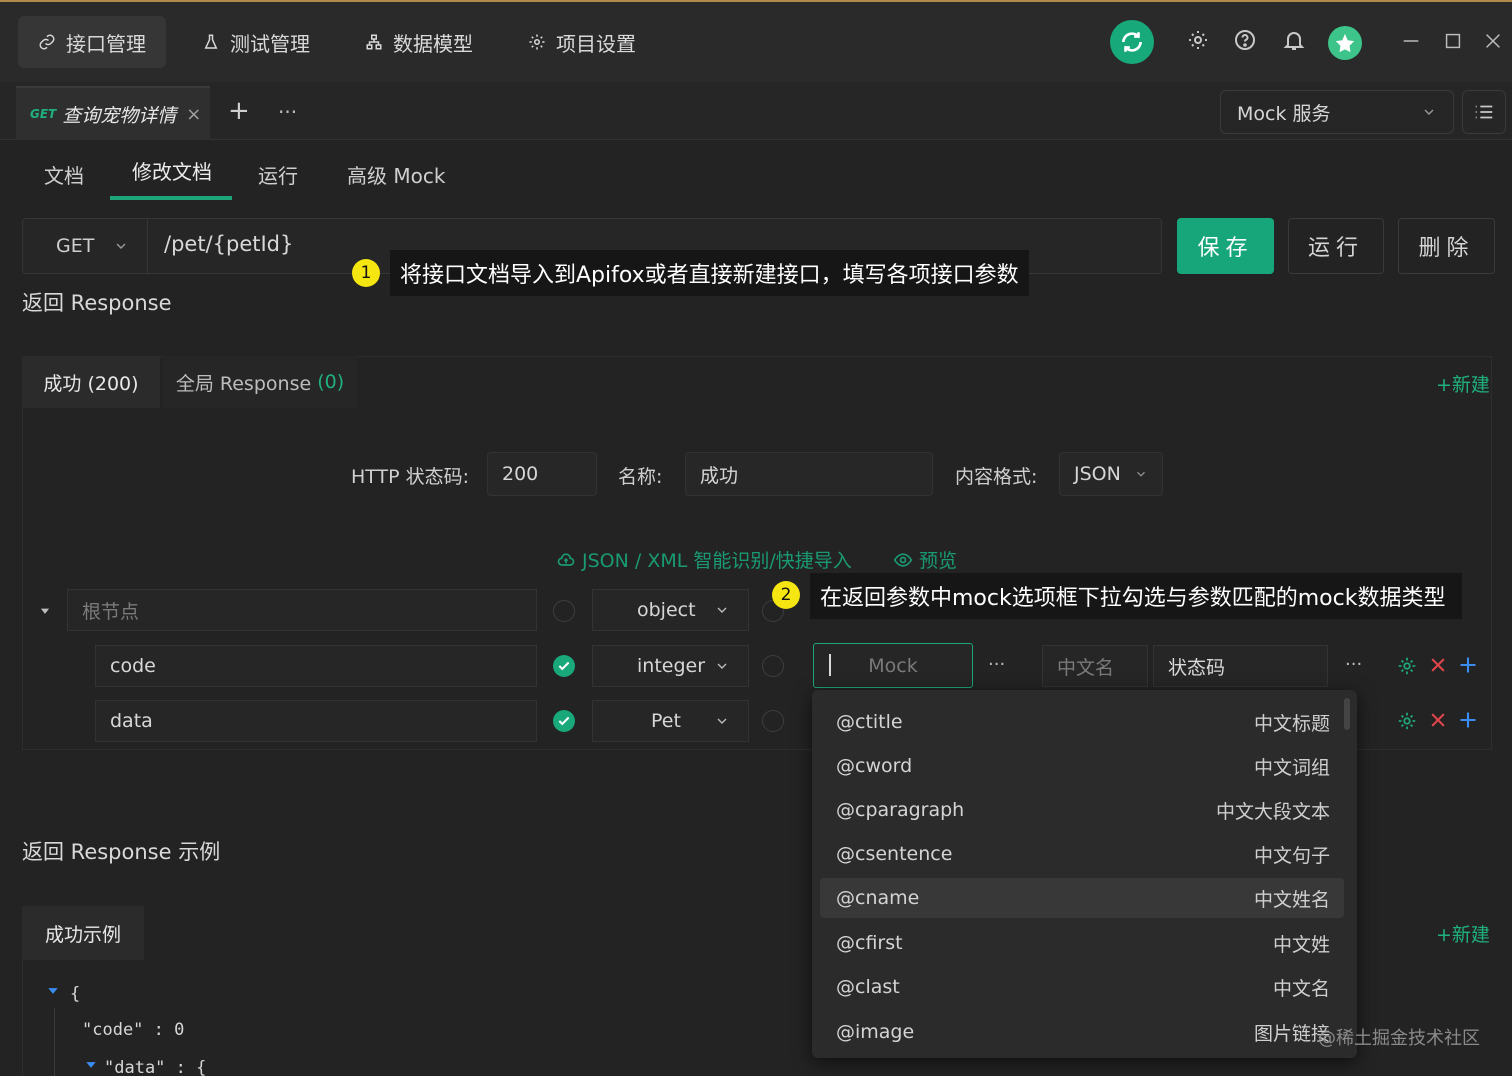 Image resolution: width=1512 pixels, height=1076 pixels. Describe the element at coordinates (287, 112) in the screenshot. I see `more-tabs-button: ···` at that location.